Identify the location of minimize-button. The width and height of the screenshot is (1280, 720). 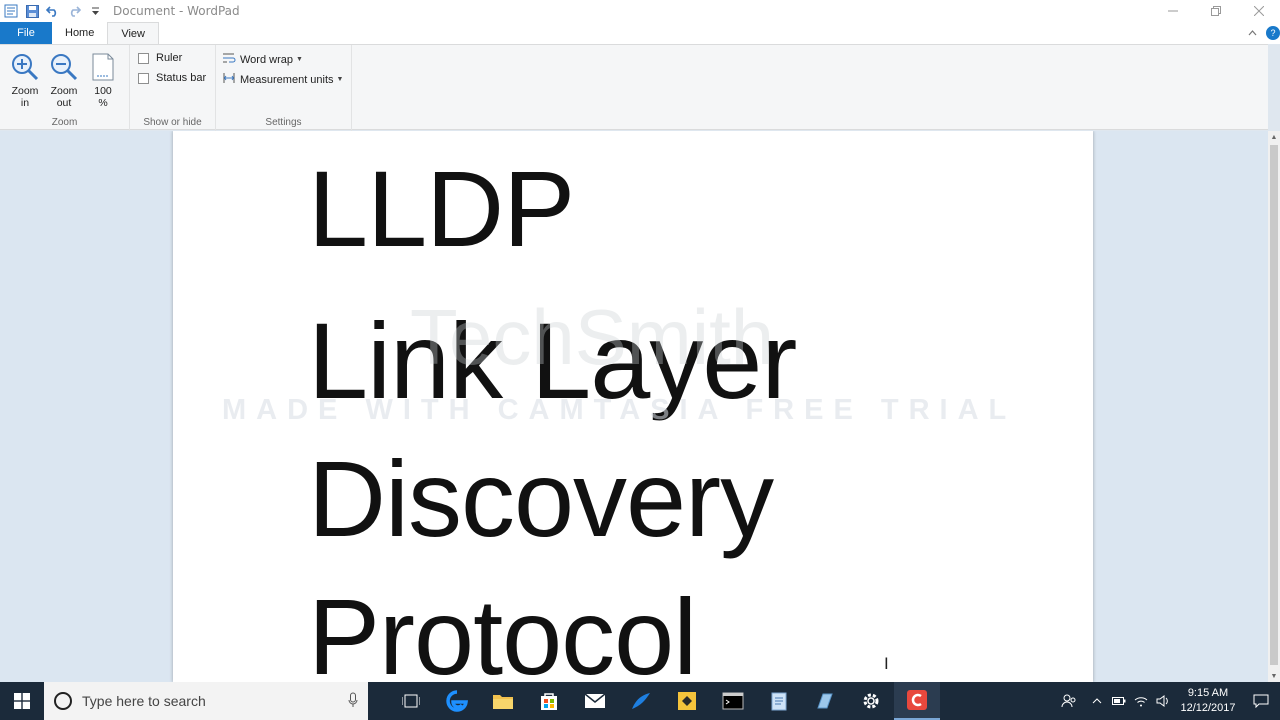
(1172, 11).